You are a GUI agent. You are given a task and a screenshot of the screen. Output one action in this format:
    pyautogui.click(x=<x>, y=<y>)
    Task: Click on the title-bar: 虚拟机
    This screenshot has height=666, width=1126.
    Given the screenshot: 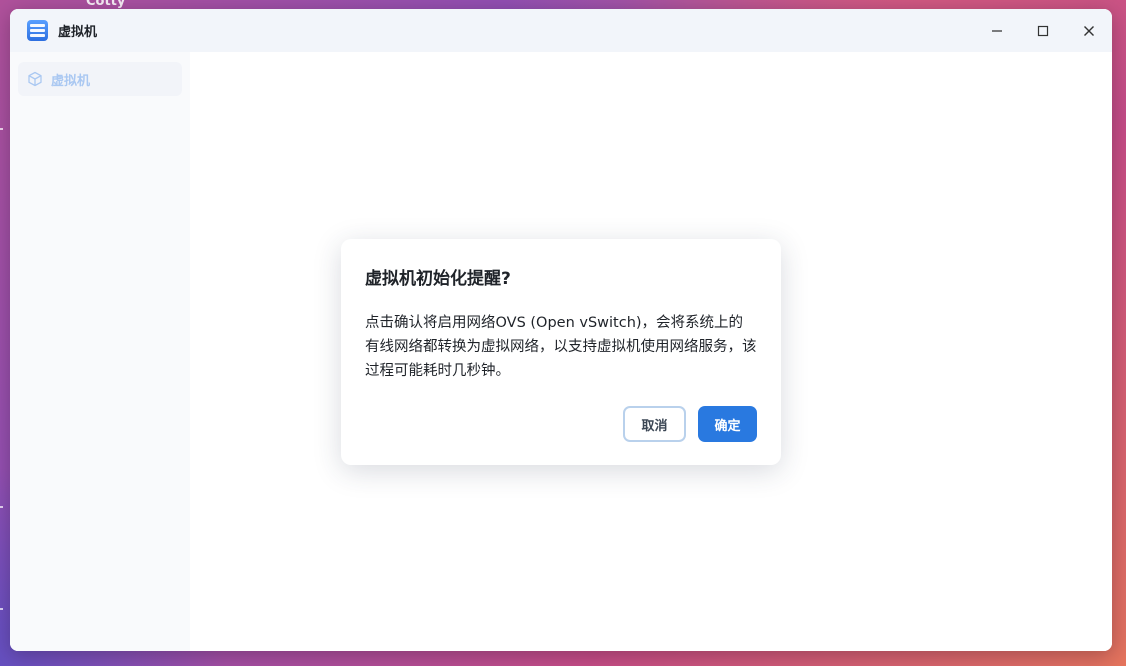 What is the action you would take?
    pyautogui.click(x=561, y=30)
    